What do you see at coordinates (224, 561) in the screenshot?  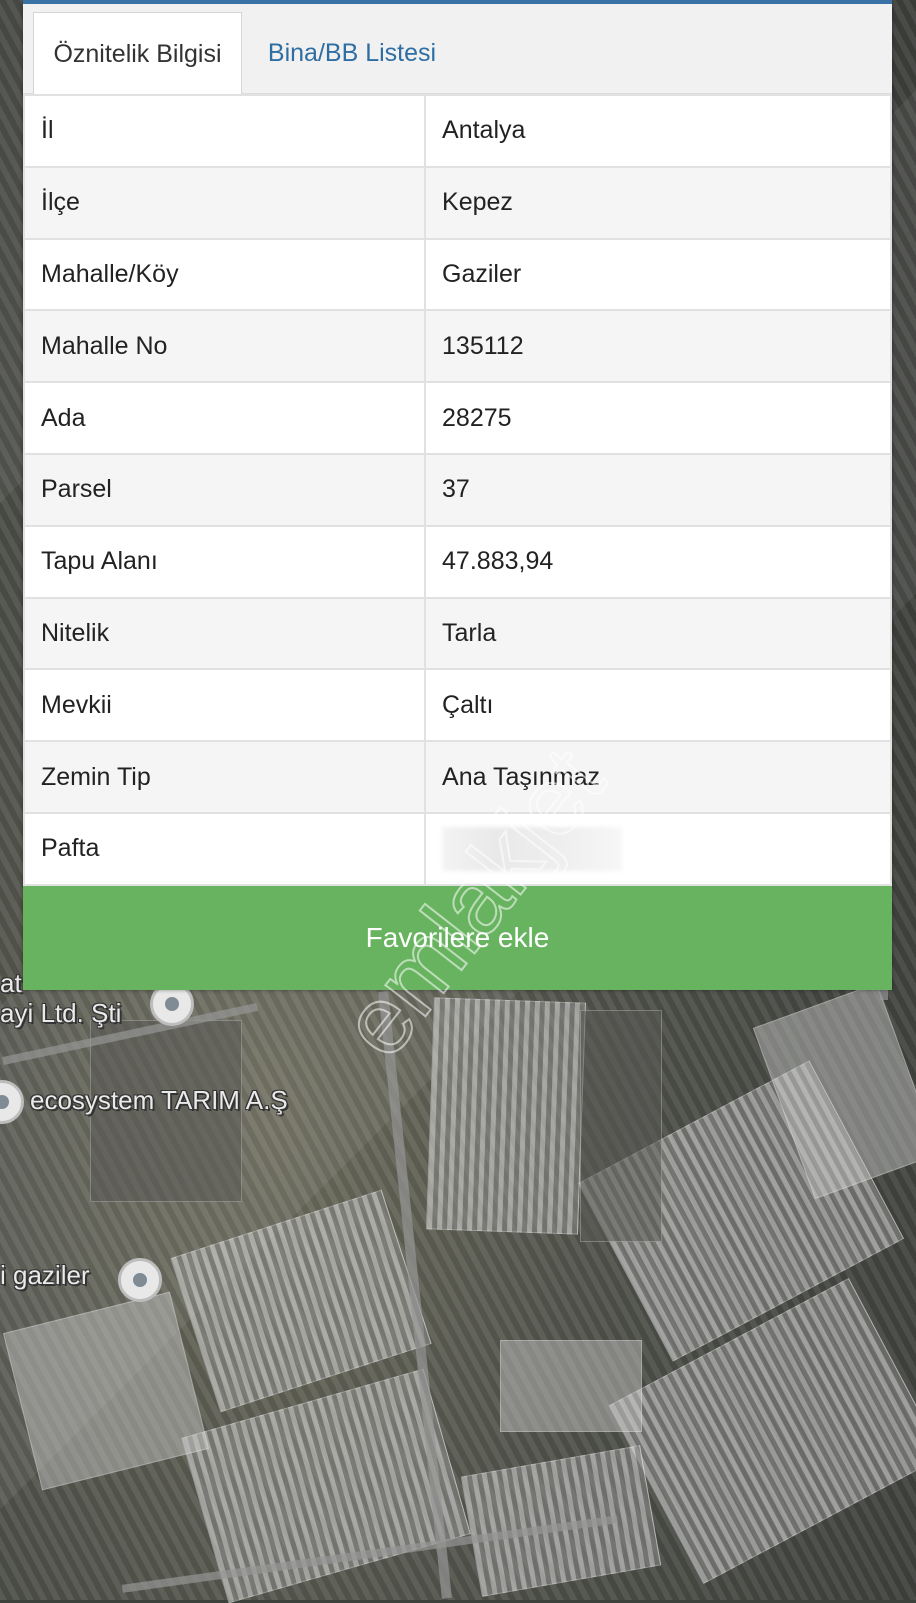 I see `attribute-key: Tapu Alanı` at bounding box center [224, 561].